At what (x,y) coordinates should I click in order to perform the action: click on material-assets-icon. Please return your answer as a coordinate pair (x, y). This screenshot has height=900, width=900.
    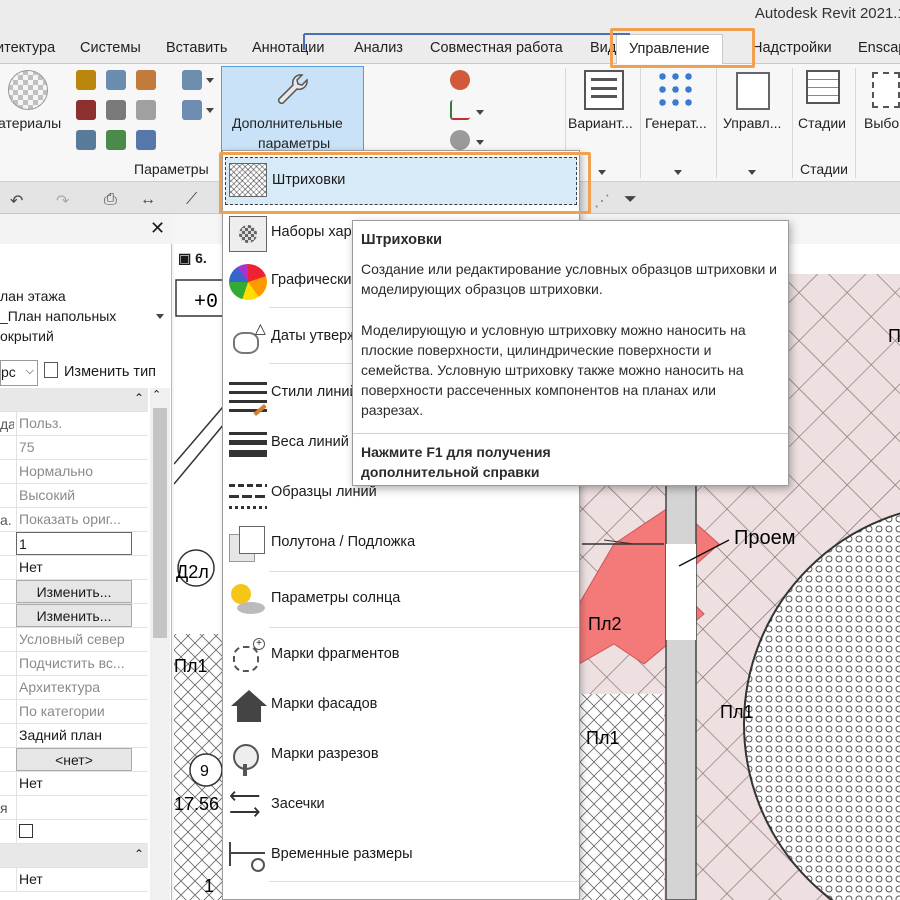
    Looking at the image, I should click on (248, 234).